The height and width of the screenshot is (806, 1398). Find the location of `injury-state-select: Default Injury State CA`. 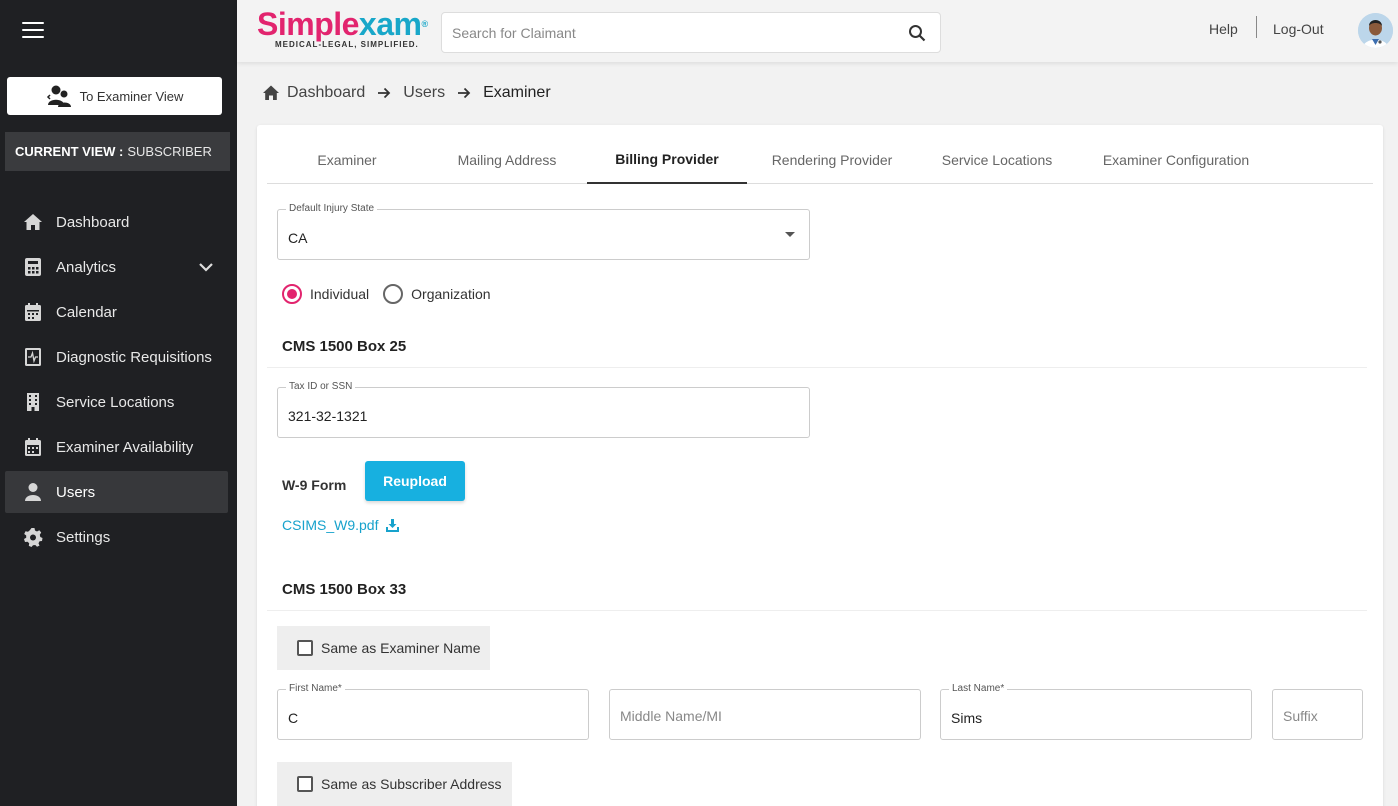

injury-state-select: Default Injury State CA is located at coordinates (543, 231).